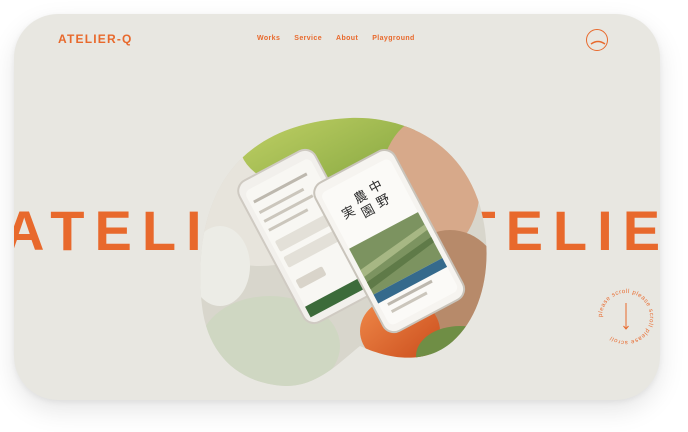  I want to click on main-nav: Works Service About Playground, so click(336, 38).